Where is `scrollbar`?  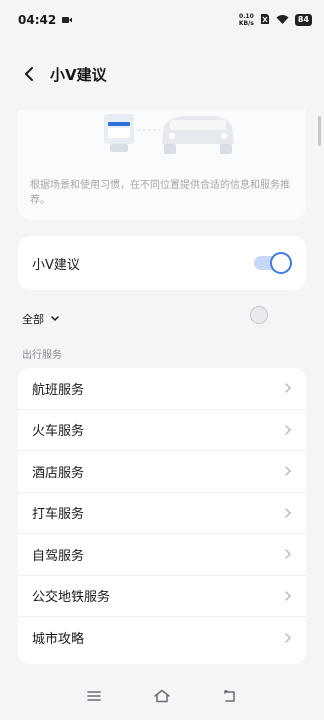
scrollbar is located at coordinates (319, 131).